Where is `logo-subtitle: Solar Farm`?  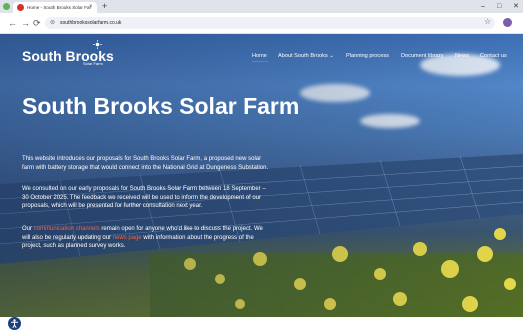 logo-subtitle: Solar Farm is located at coordinates (93, 63).